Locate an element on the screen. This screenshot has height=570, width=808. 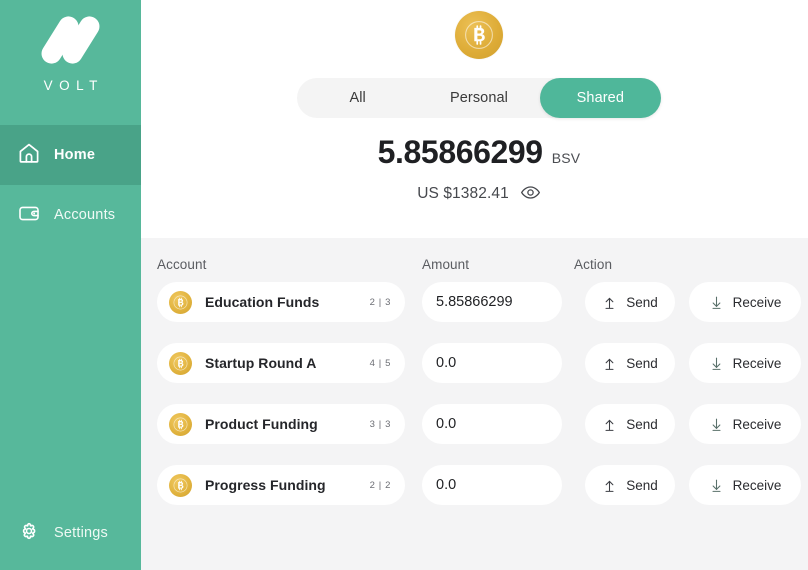
total-balance: 5.85866299 BSV is located at coordinates (479, 152).